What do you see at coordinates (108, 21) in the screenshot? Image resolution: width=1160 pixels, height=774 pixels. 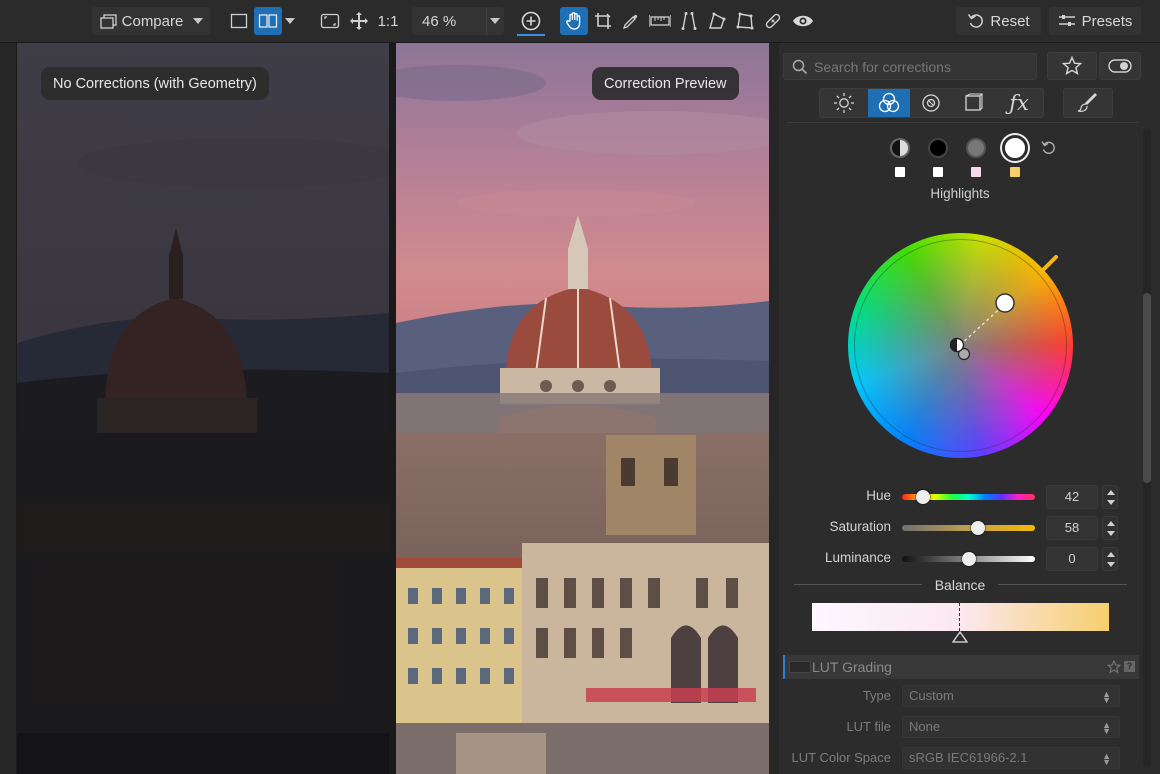 I see `compare-icon` at bounding box center [108, 21].